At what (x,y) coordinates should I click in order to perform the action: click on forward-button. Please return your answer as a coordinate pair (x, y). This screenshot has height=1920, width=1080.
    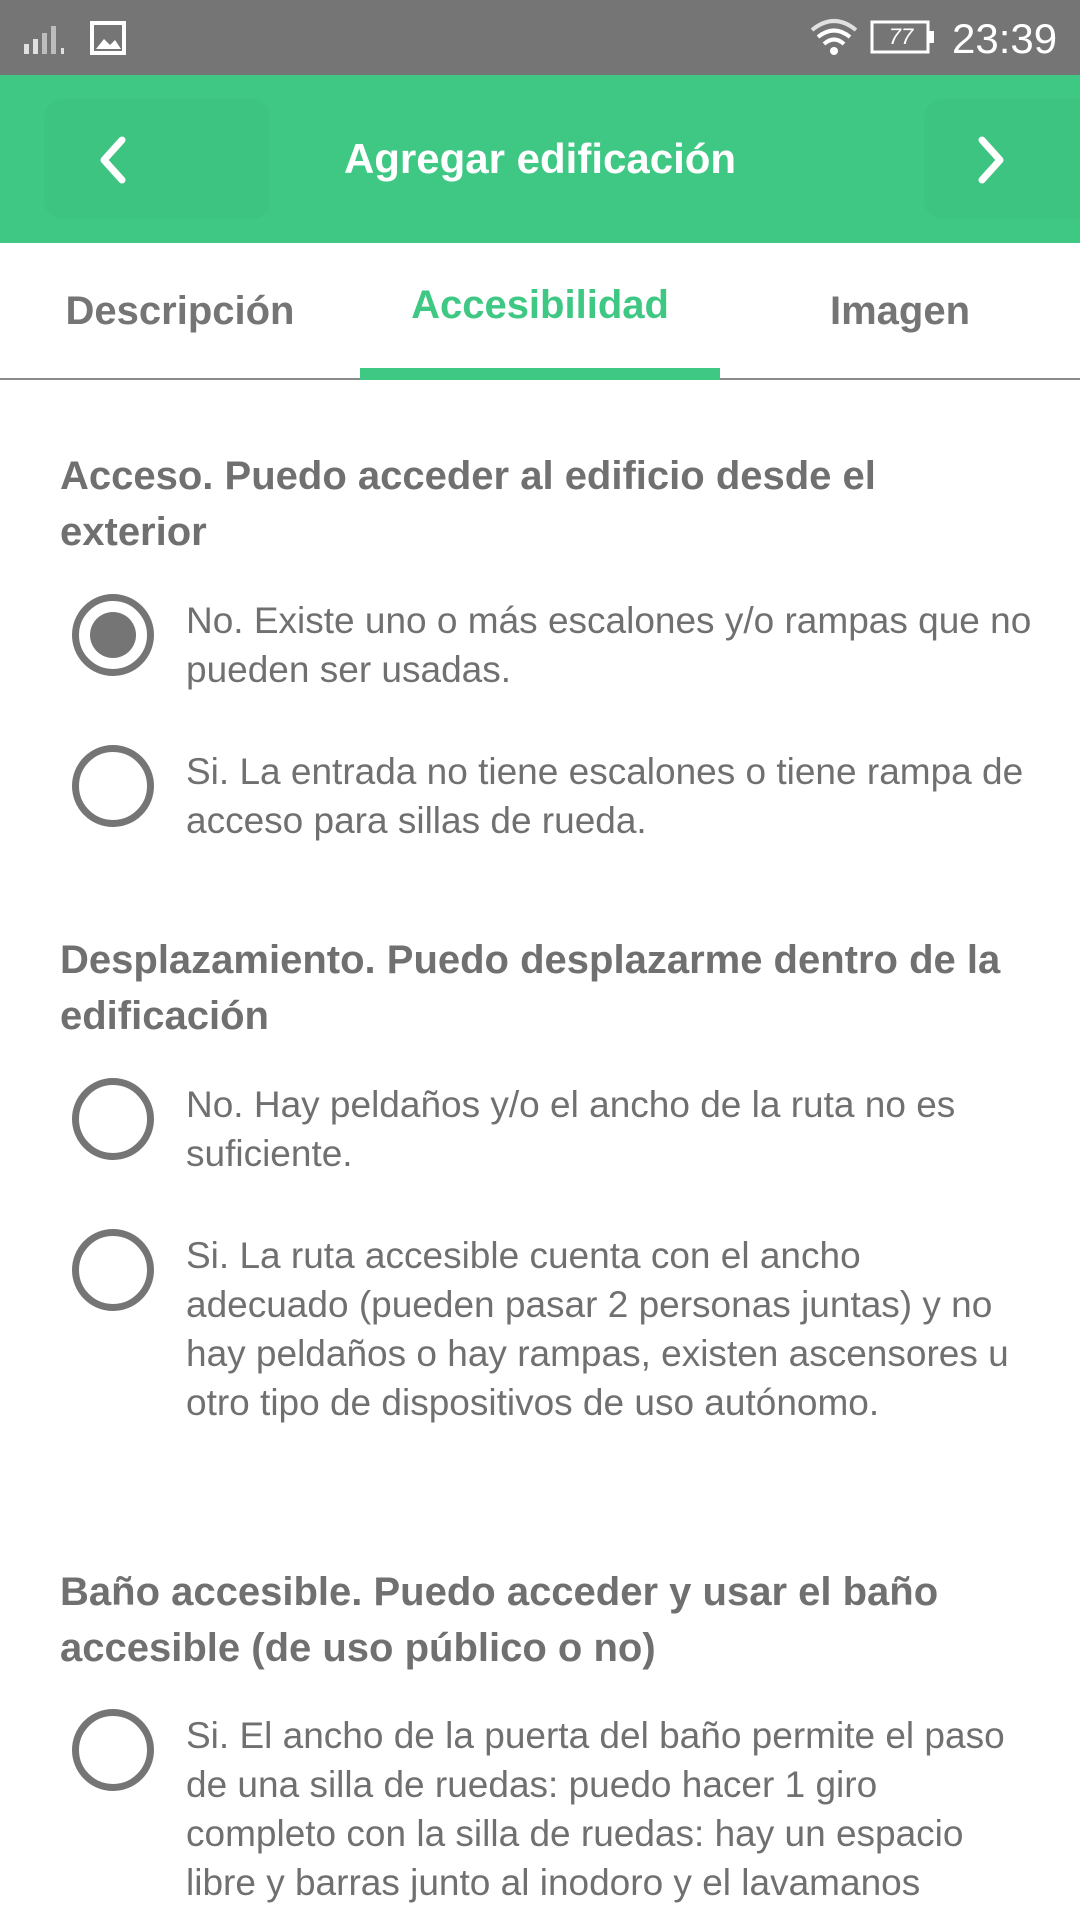
    Looking at the image, I should click on (1002, 159).